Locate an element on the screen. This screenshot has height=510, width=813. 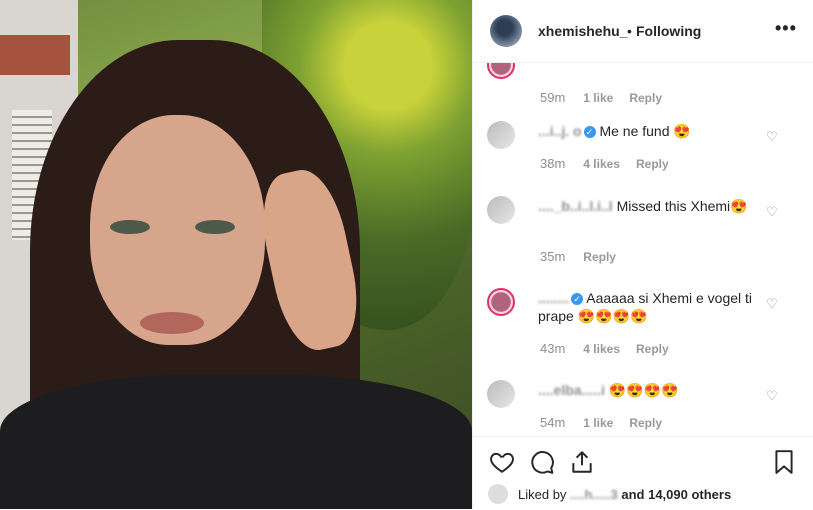
liked-by-others: and 14,090 others is located at coordinates (676, 494).